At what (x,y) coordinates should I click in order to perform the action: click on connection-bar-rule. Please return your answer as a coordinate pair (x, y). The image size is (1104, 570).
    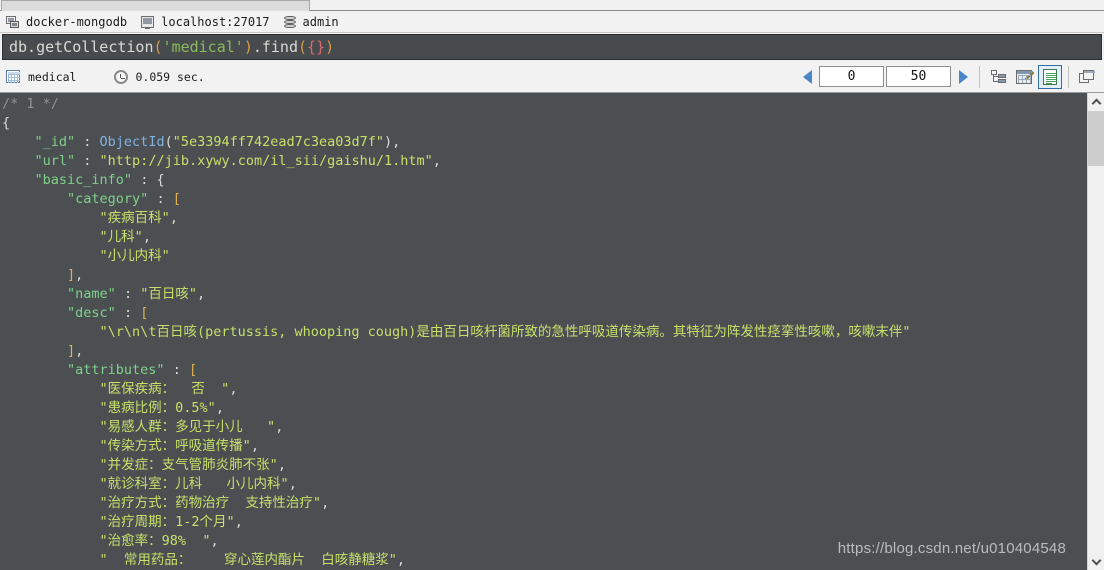
    Looking at the image, I should click on (552, 32).